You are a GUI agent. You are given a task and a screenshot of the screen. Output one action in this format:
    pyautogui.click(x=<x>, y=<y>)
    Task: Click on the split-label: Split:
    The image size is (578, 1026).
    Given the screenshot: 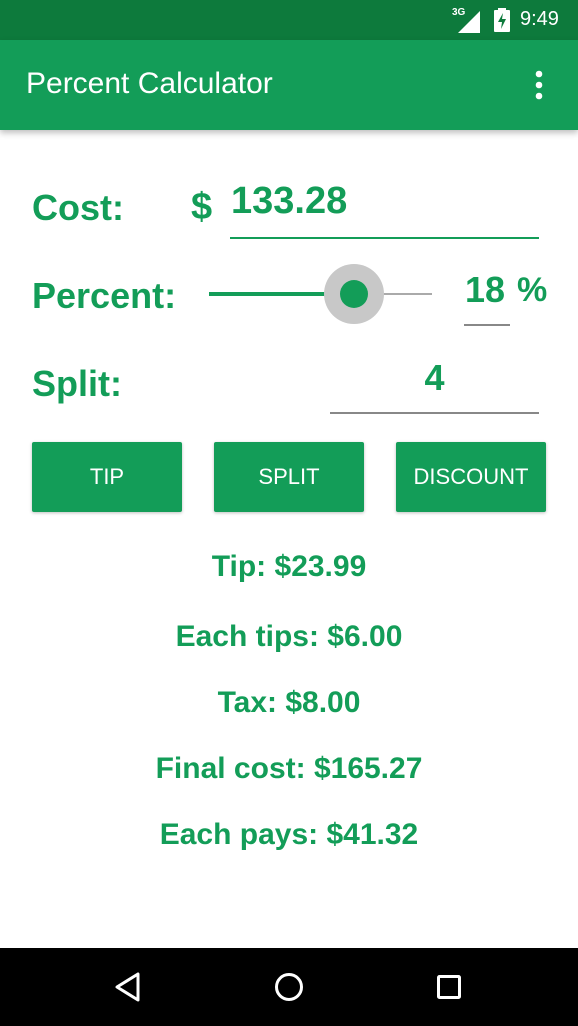 What is the action you would take?
    pyautogui.click(x=77, y=383)
    